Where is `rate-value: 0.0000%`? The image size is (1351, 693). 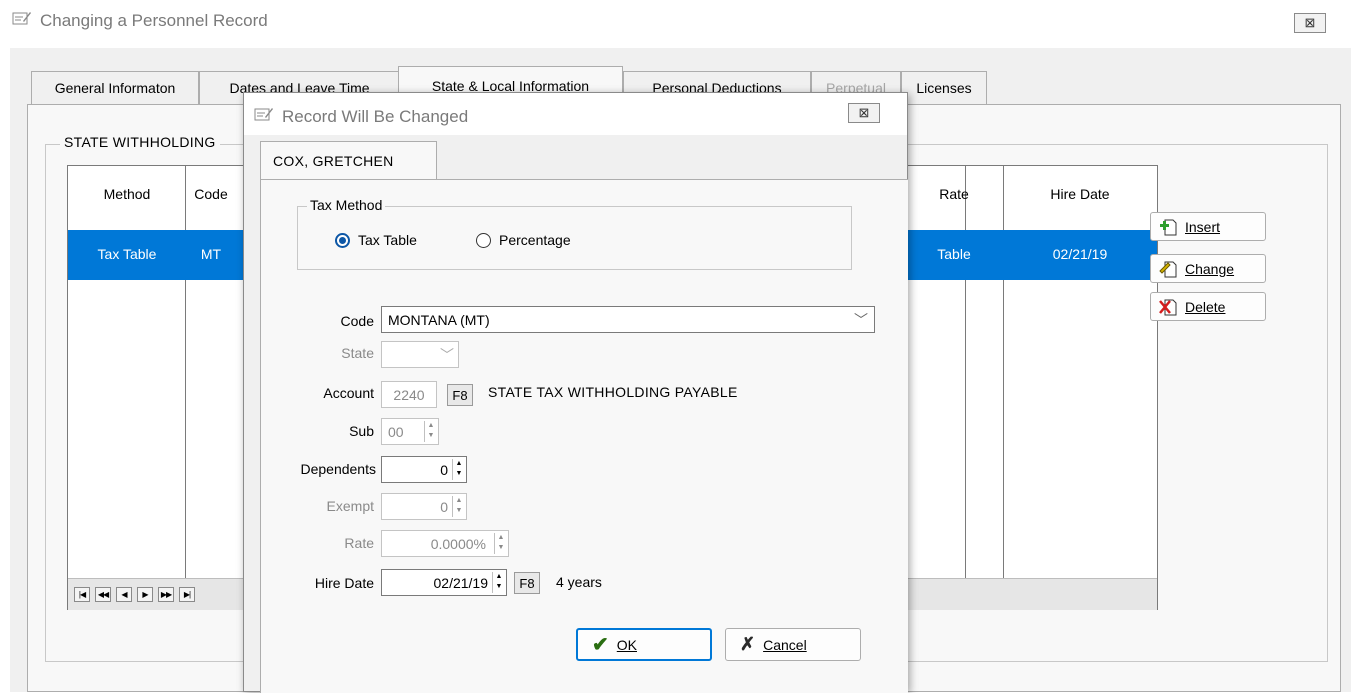 rate-value: 0.0000% is located at coordinates (458, 543).